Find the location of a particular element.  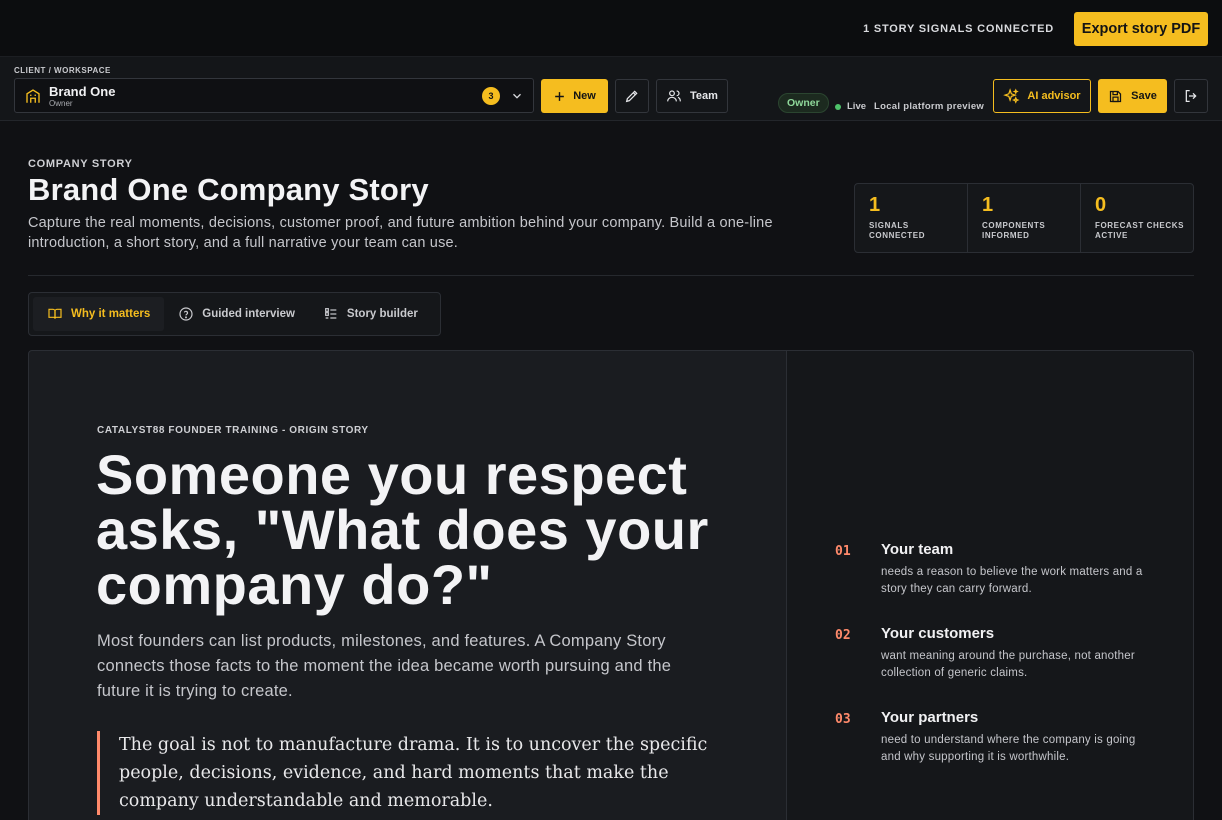

edit-button is located at coordinates (632, 96).